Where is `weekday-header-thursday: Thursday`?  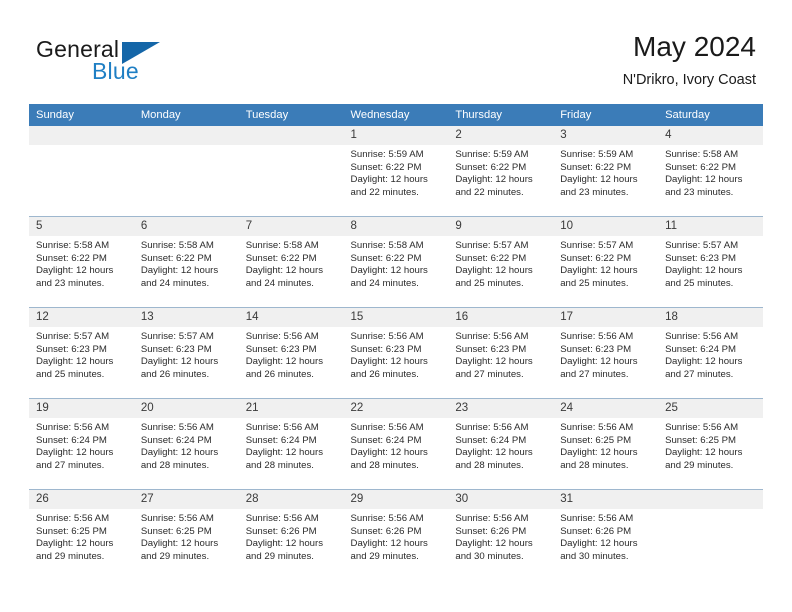
weekday-header-thursday: Thursday is located at coordinates (501, 115).